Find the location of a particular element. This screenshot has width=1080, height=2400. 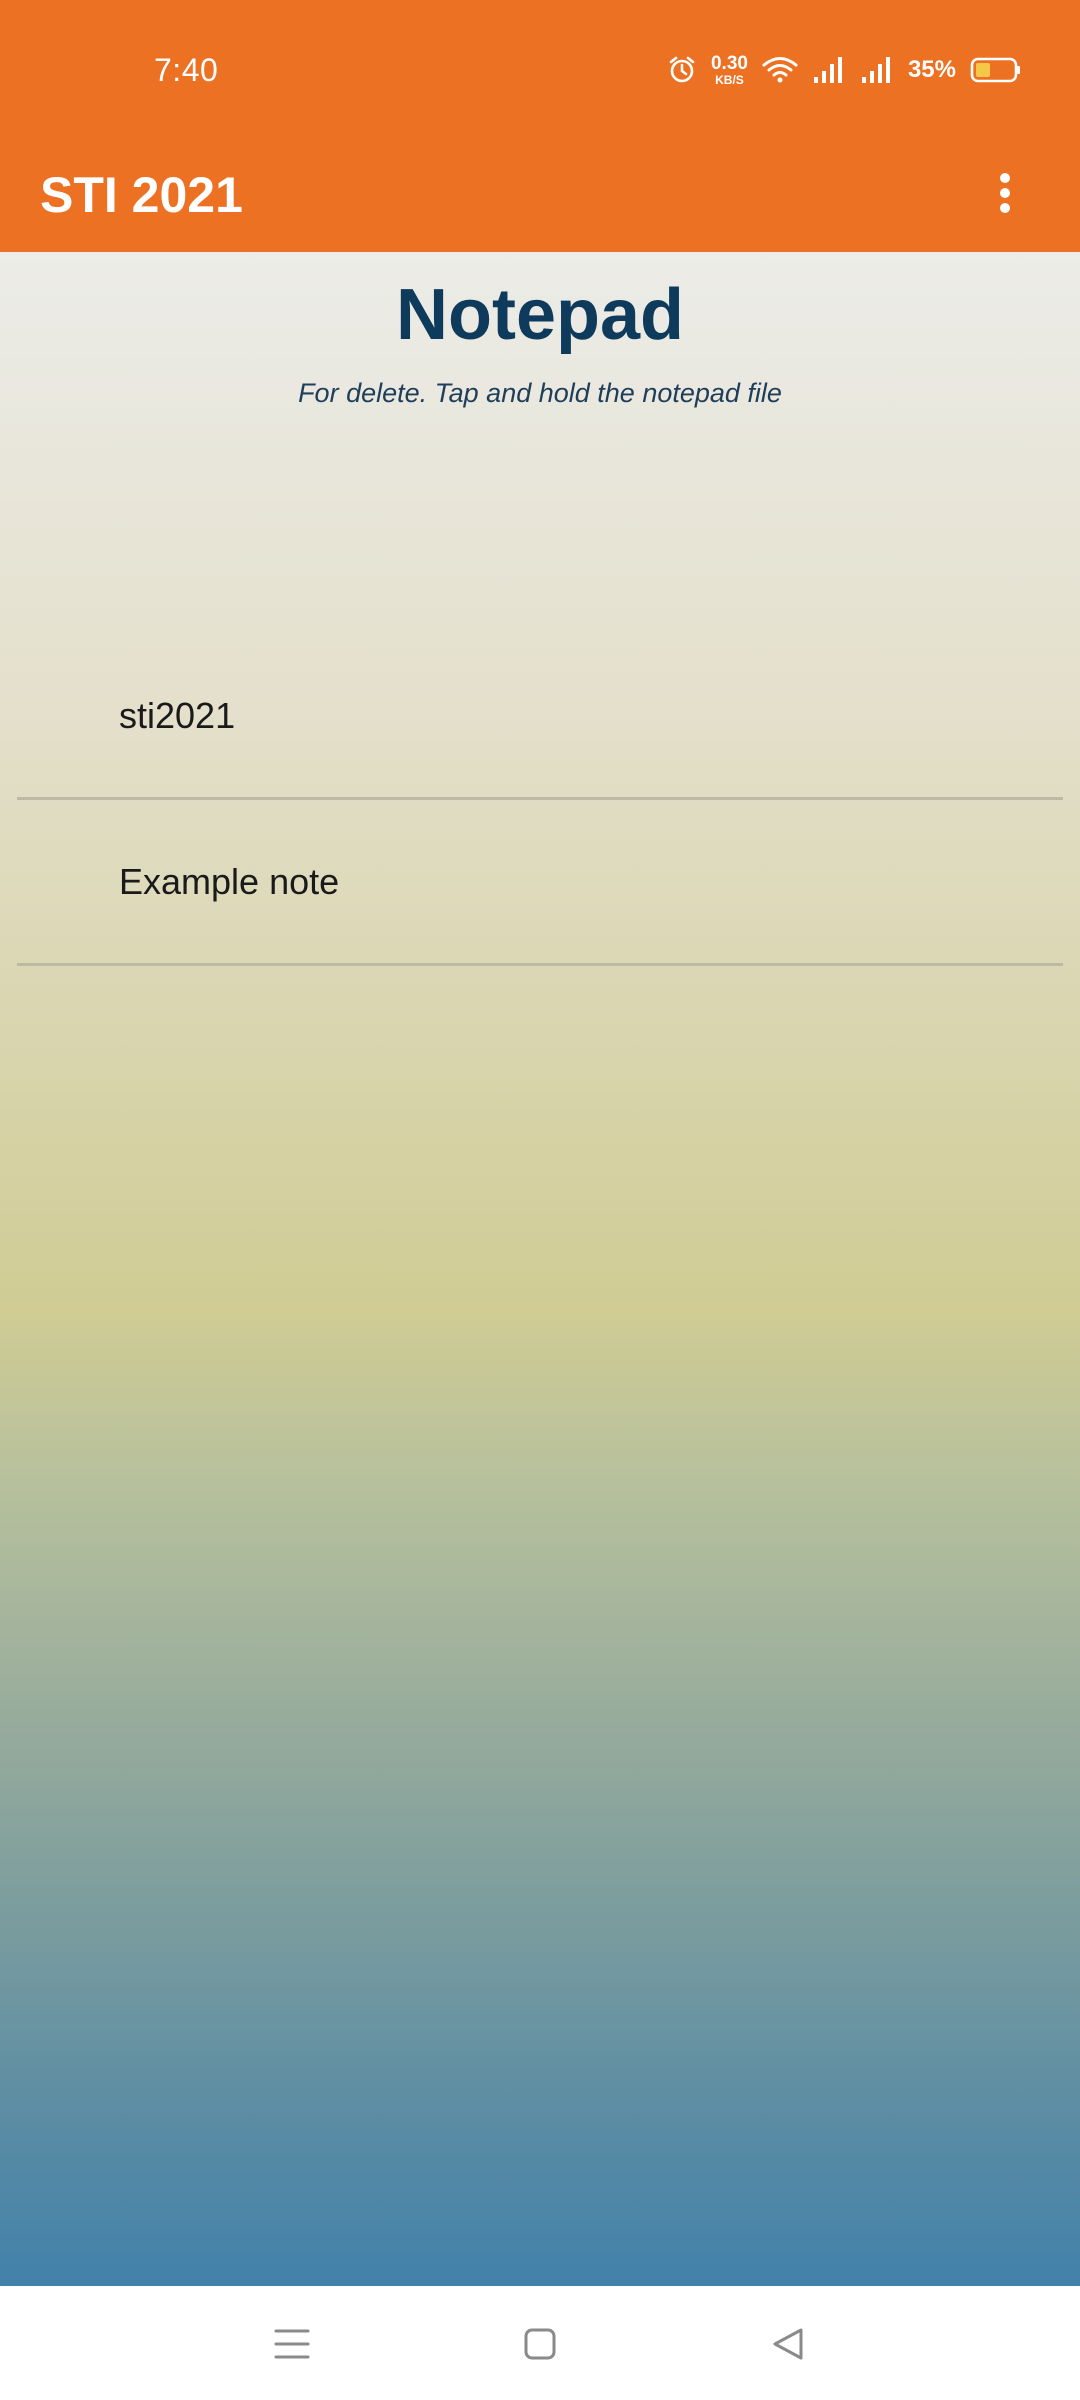

page-title: Notepad is located at coordinates (540, 315).